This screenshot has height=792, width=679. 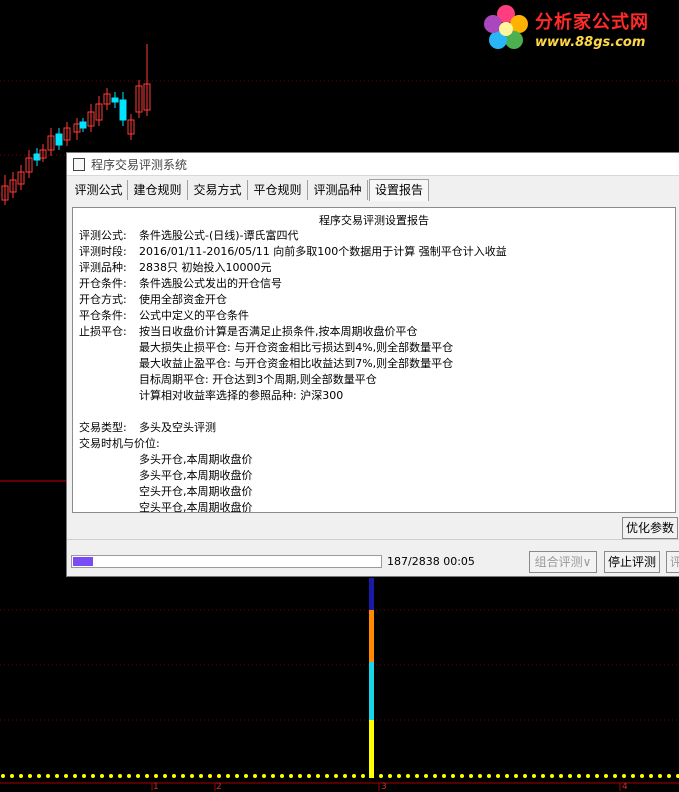 I want to click on combo-evaluate-button: 组合评测∨, so click(x=563, y=562).